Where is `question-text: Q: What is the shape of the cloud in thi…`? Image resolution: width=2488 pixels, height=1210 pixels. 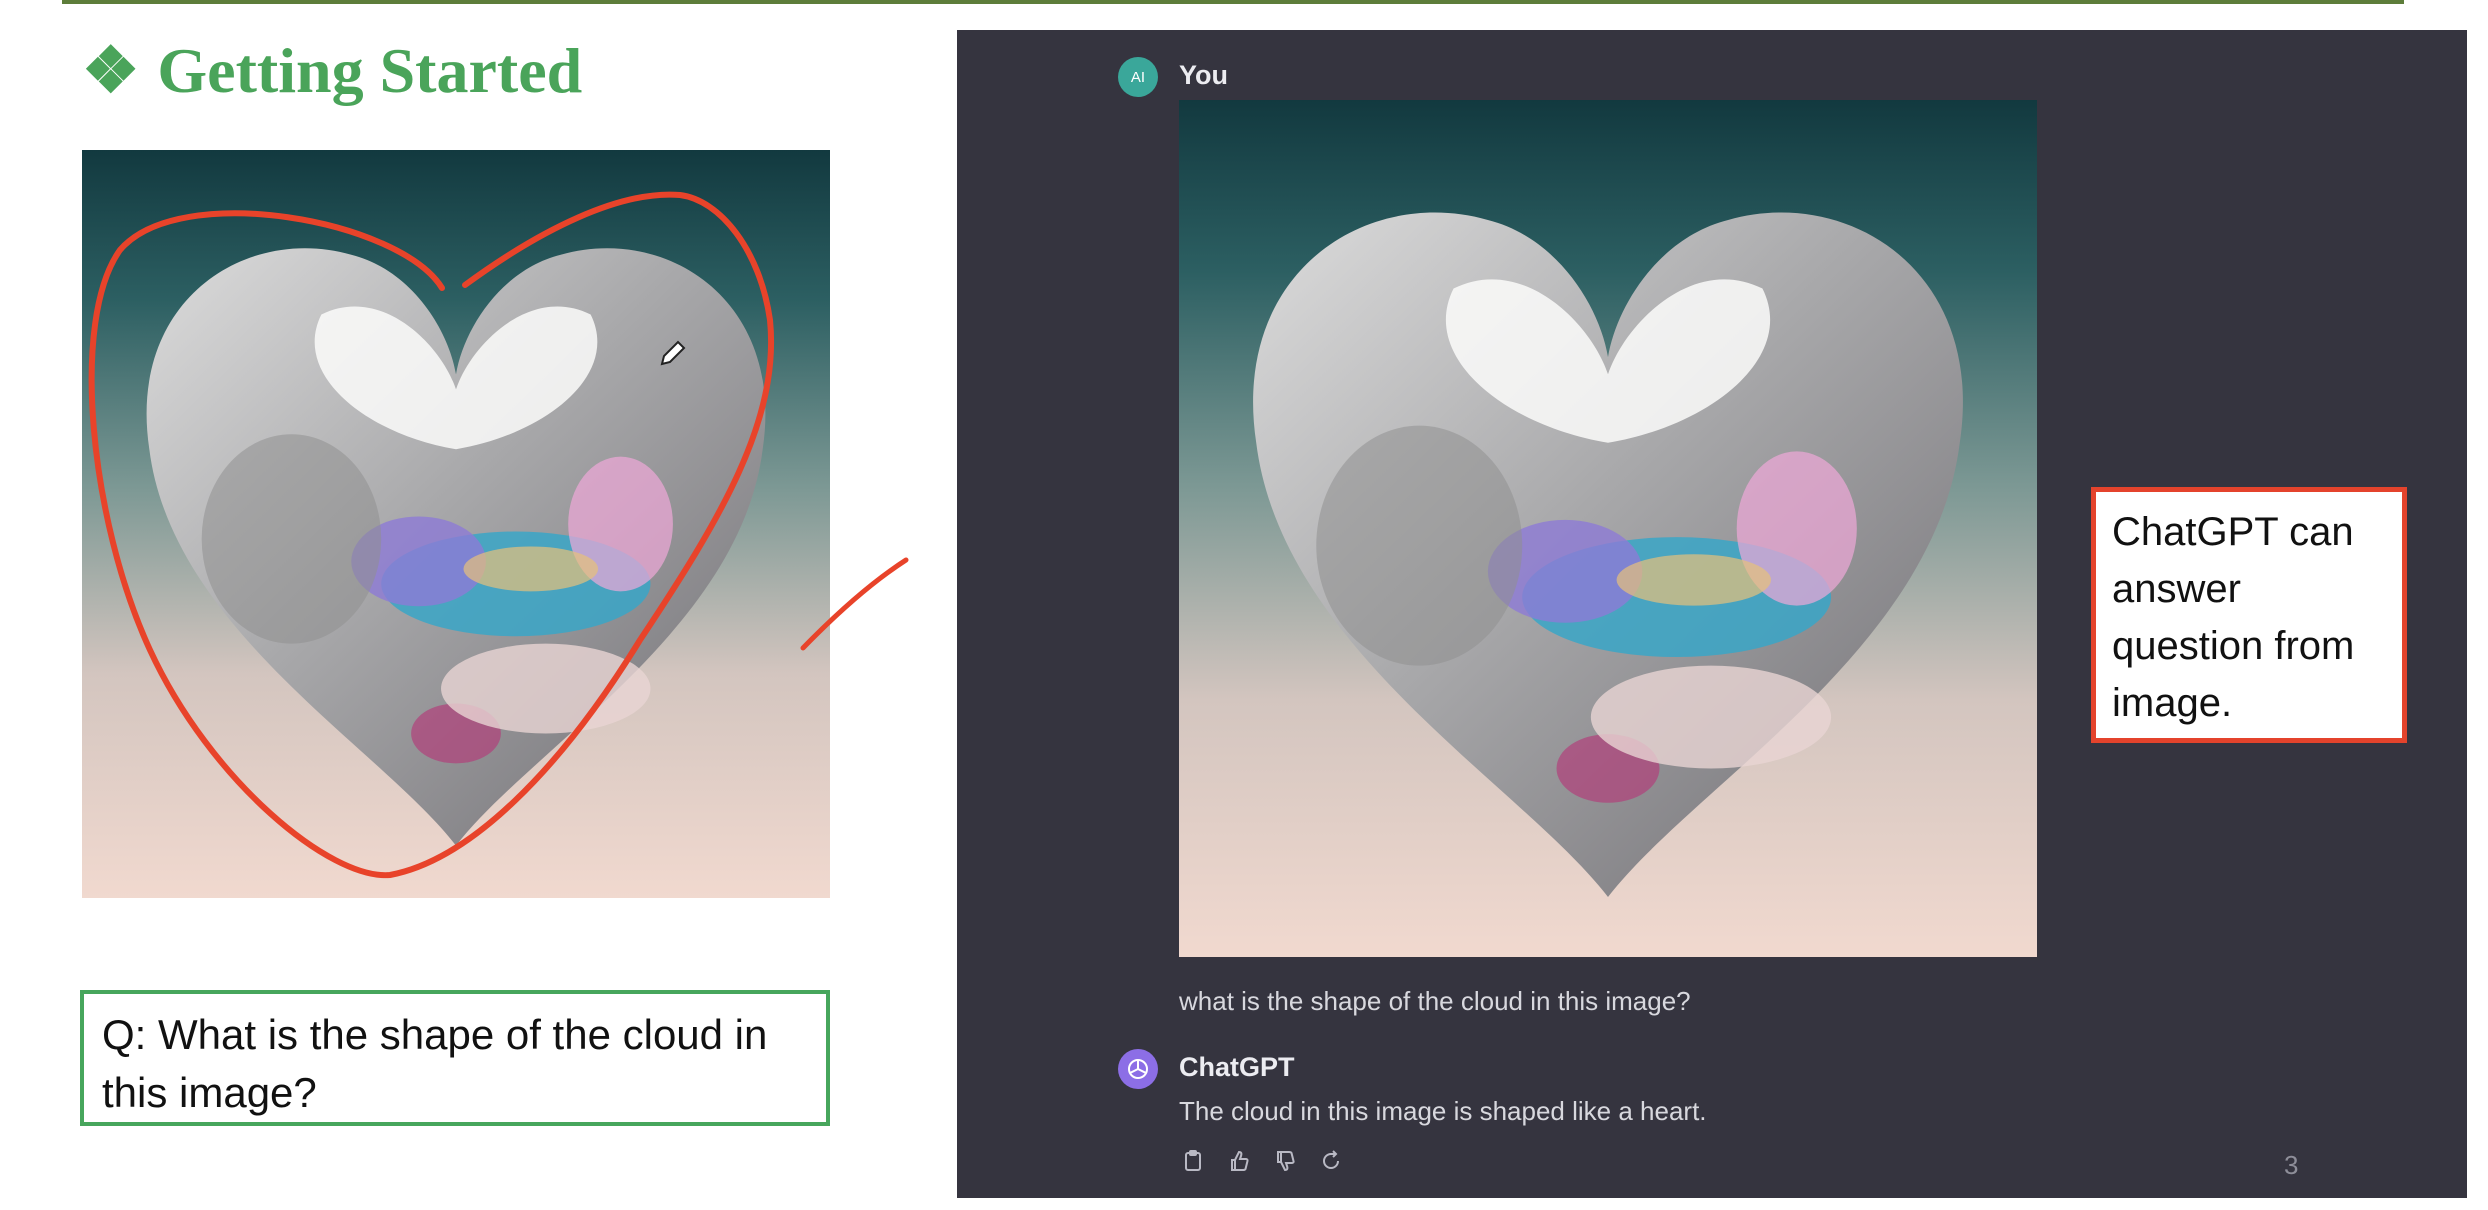 question-text: Q: What is the shape of the cloud in thi… is located at coordinates (435, 1063).